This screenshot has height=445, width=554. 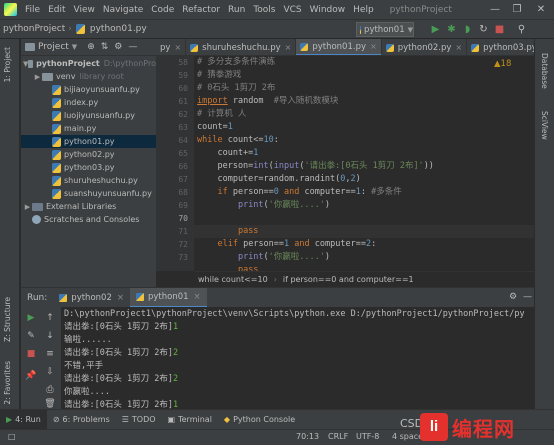 What do you see at coordinates (541, 9) in the screenshot?
I see `close-button: ✕` at bounding box center [541, 9].